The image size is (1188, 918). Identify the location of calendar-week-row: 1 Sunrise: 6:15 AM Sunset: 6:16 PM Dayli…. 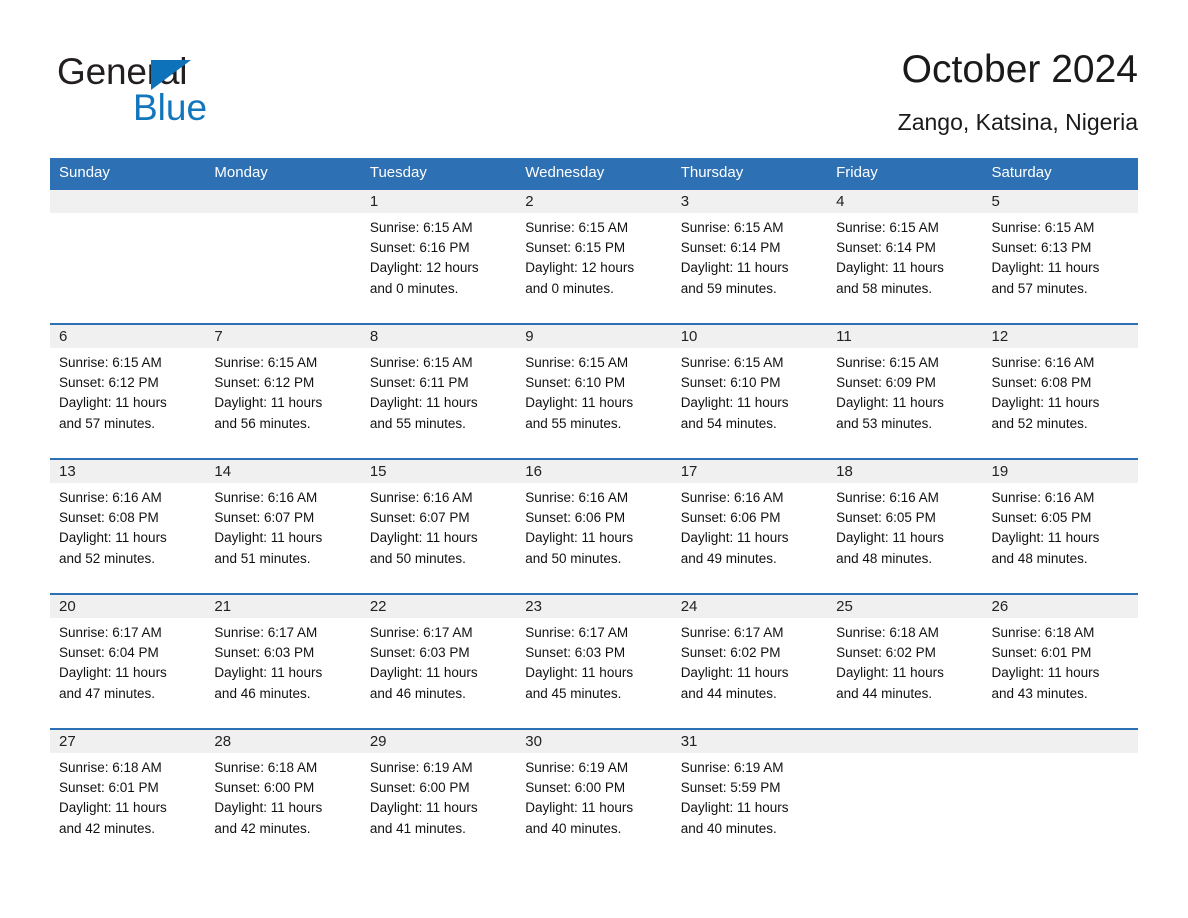
(594, 255).